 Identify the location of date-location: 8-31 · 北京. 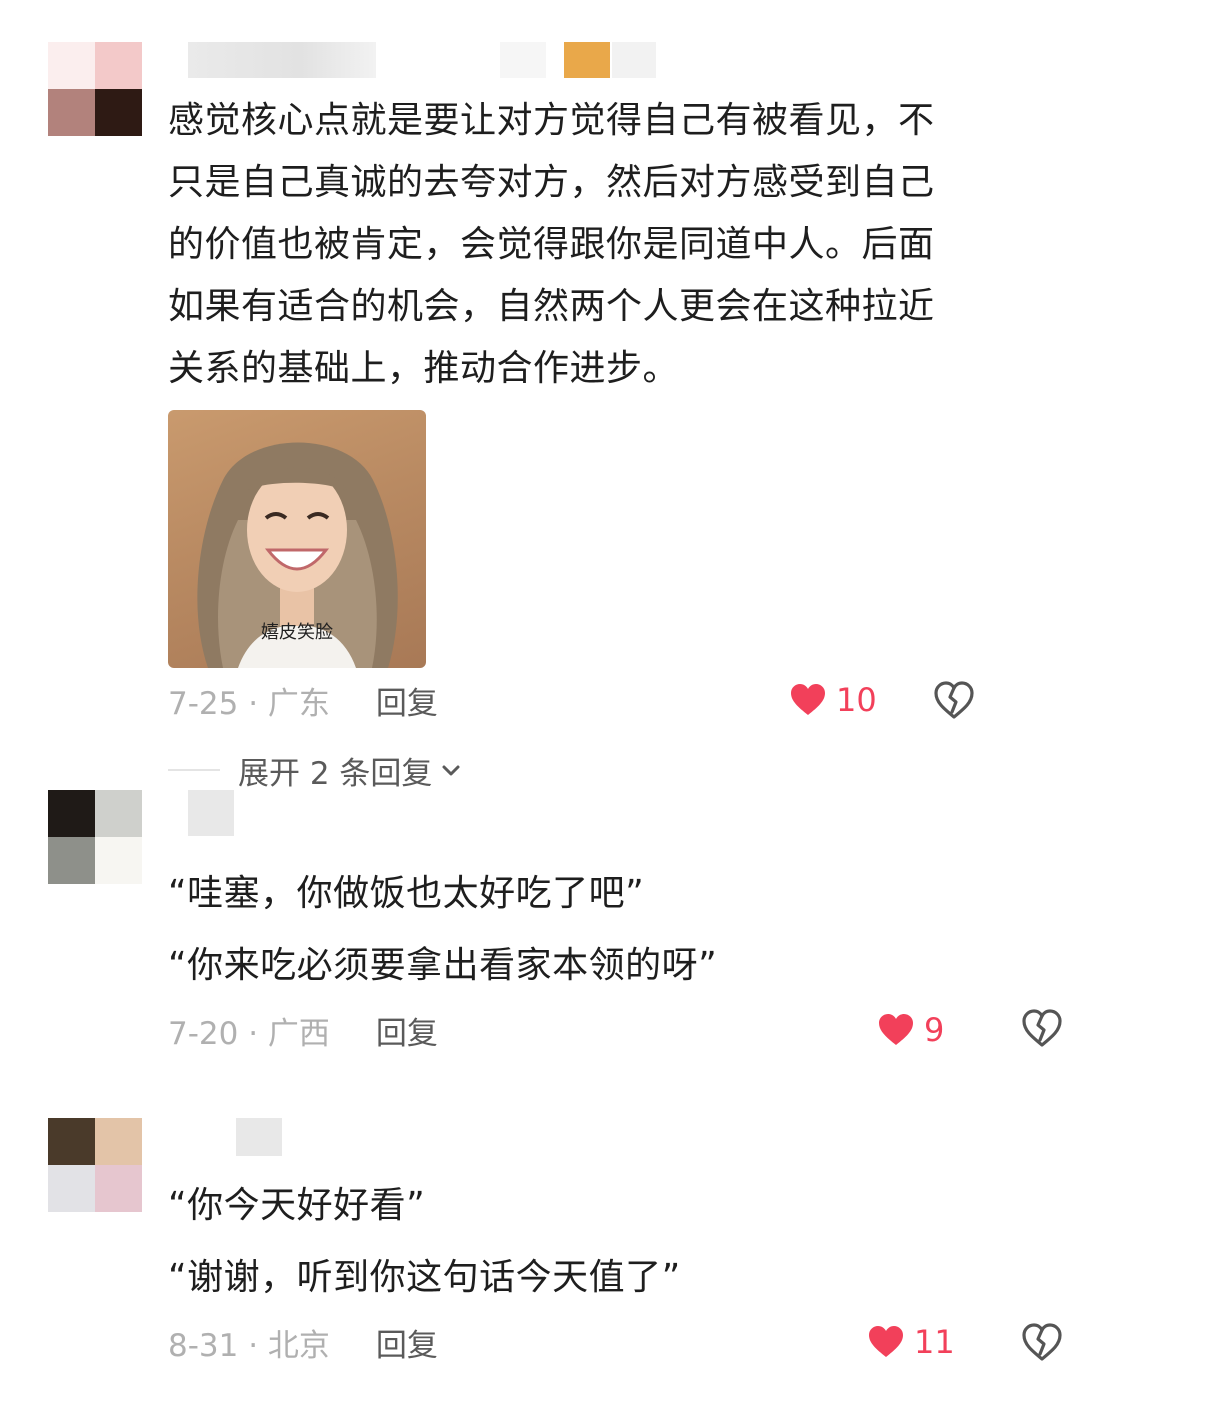
(249, 1345).